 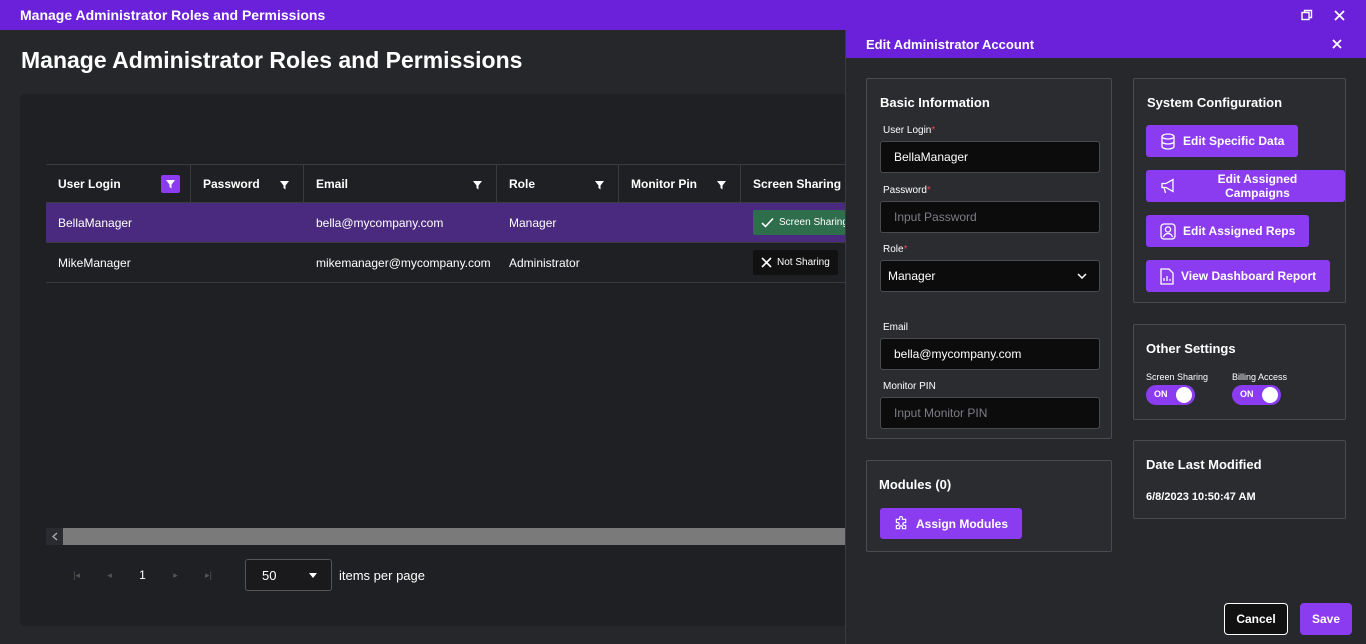 What do you see at coordinates (1256, 395) in the screenshot?
I see `billing-access-toggle: ON` at bounding box center [1256, 395].